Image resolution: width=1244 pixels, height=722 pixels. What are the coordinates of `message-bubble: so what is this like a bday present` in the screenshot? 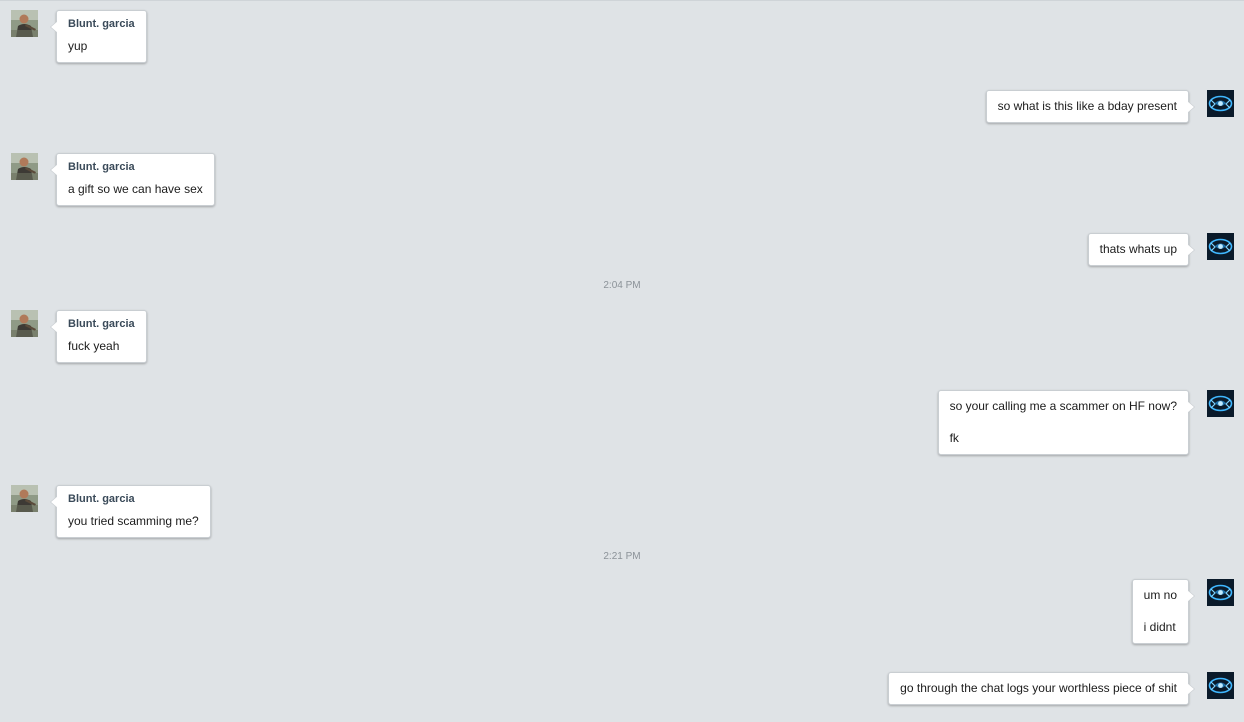 It's located at (1090, 106).